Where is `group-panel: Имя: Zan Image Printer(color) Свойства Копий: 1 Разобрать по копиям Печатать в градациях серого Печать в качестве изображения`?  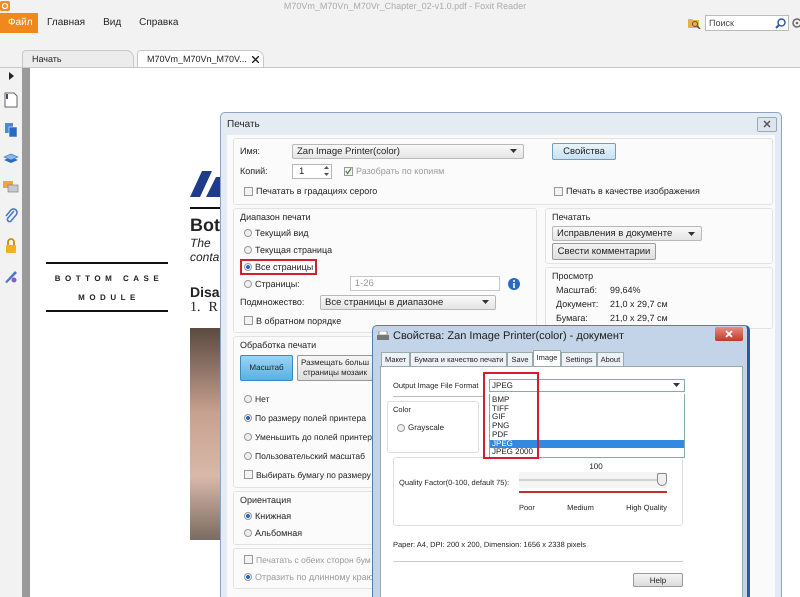 group-panel: Имя: Zan Image Printer(color) Свойства Копий: 1 Разобрать по копиям Печатать в градациях серого Печать в качестве изображения is located at coordinates (503, 171).